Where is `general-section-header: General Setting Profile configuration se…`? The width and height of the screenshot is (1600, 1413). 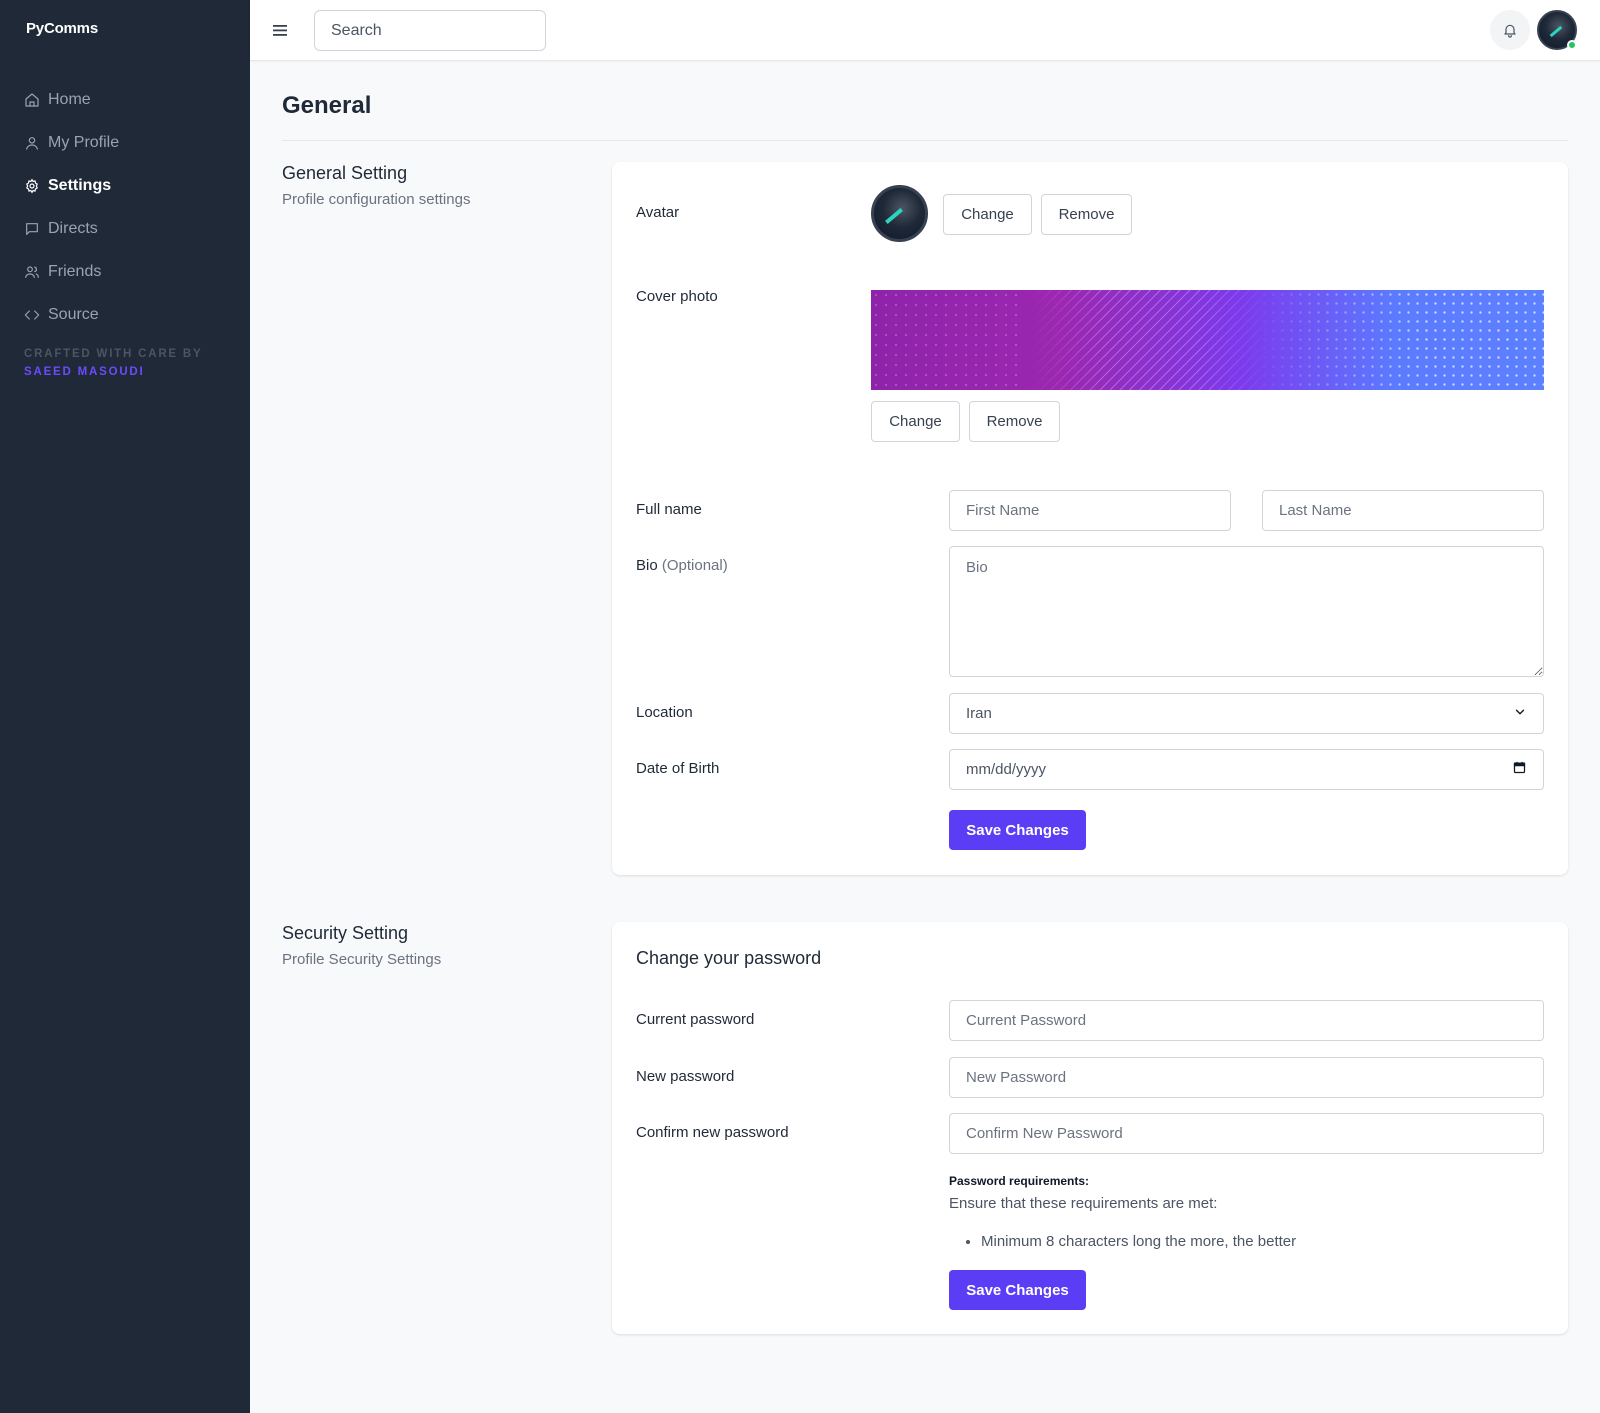
general-section-header: General Setting Profile configuration se… is located at coordinates (376, 185).